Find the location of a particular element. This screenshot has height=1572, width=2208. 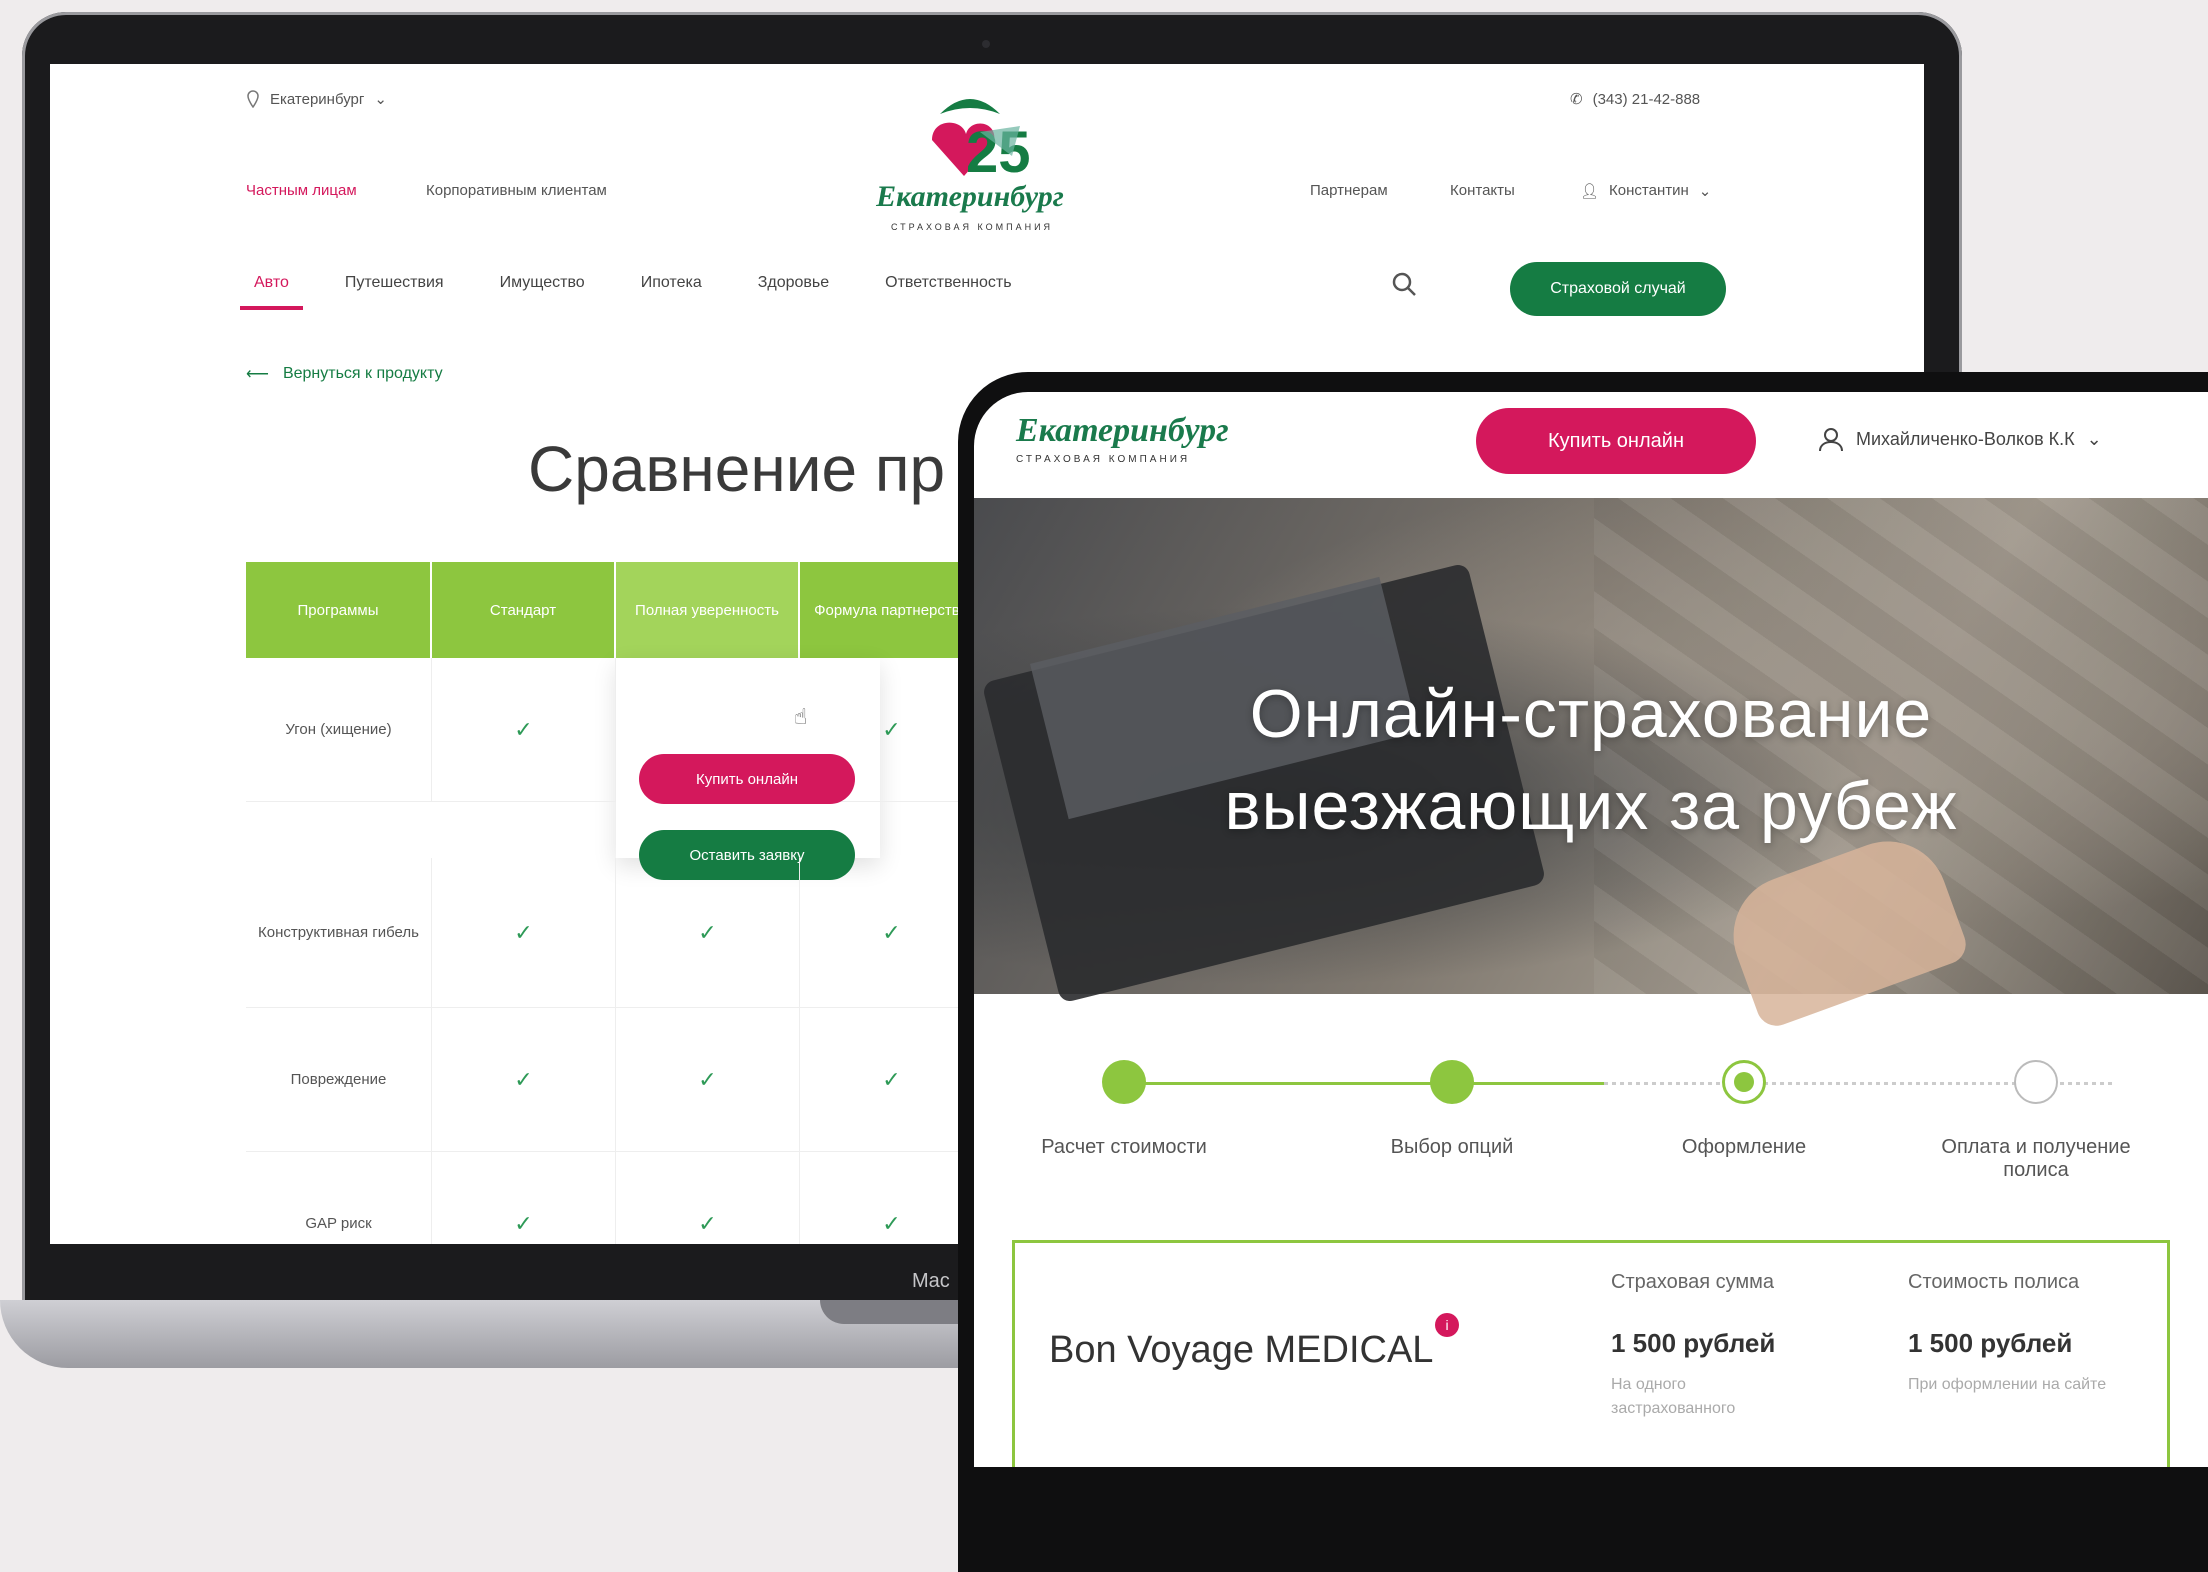

user-icon is located at coordinates (1831, 440).